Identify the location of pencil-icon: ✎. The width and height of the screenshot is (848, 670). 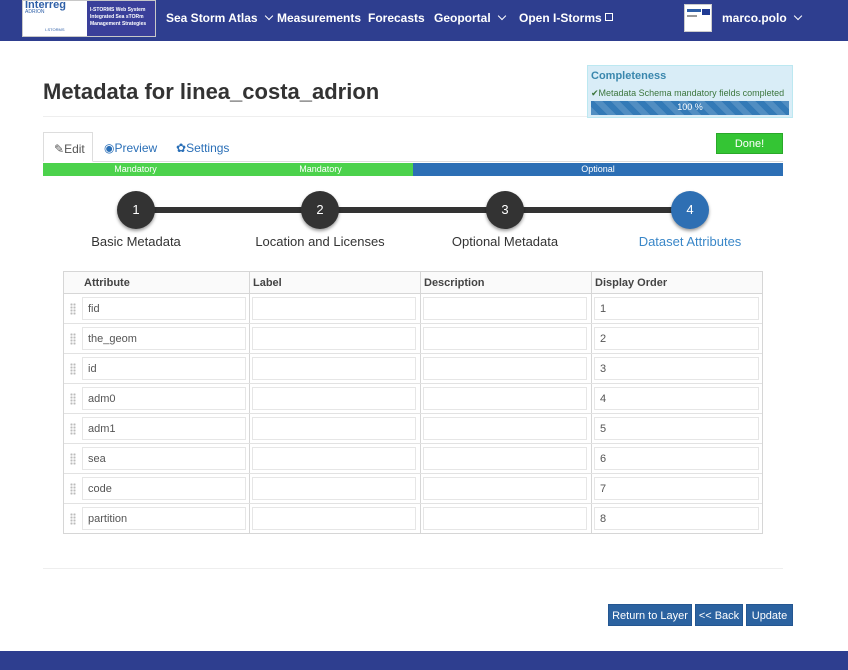
(59, 149).